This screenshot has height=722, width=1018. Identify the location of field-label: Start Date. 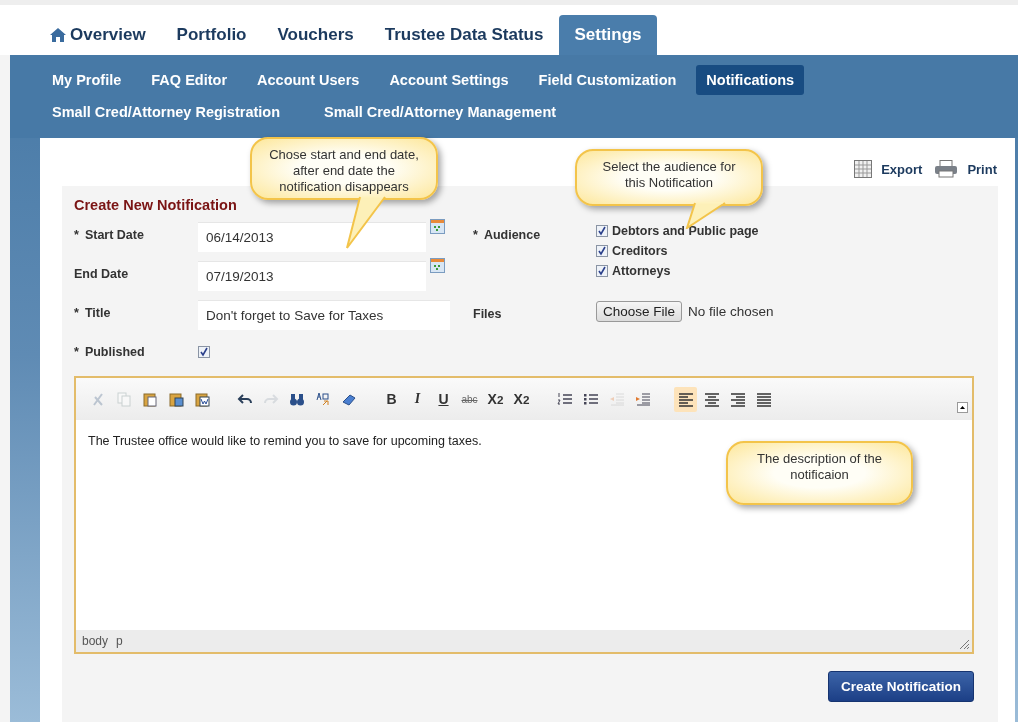
(114, 236).